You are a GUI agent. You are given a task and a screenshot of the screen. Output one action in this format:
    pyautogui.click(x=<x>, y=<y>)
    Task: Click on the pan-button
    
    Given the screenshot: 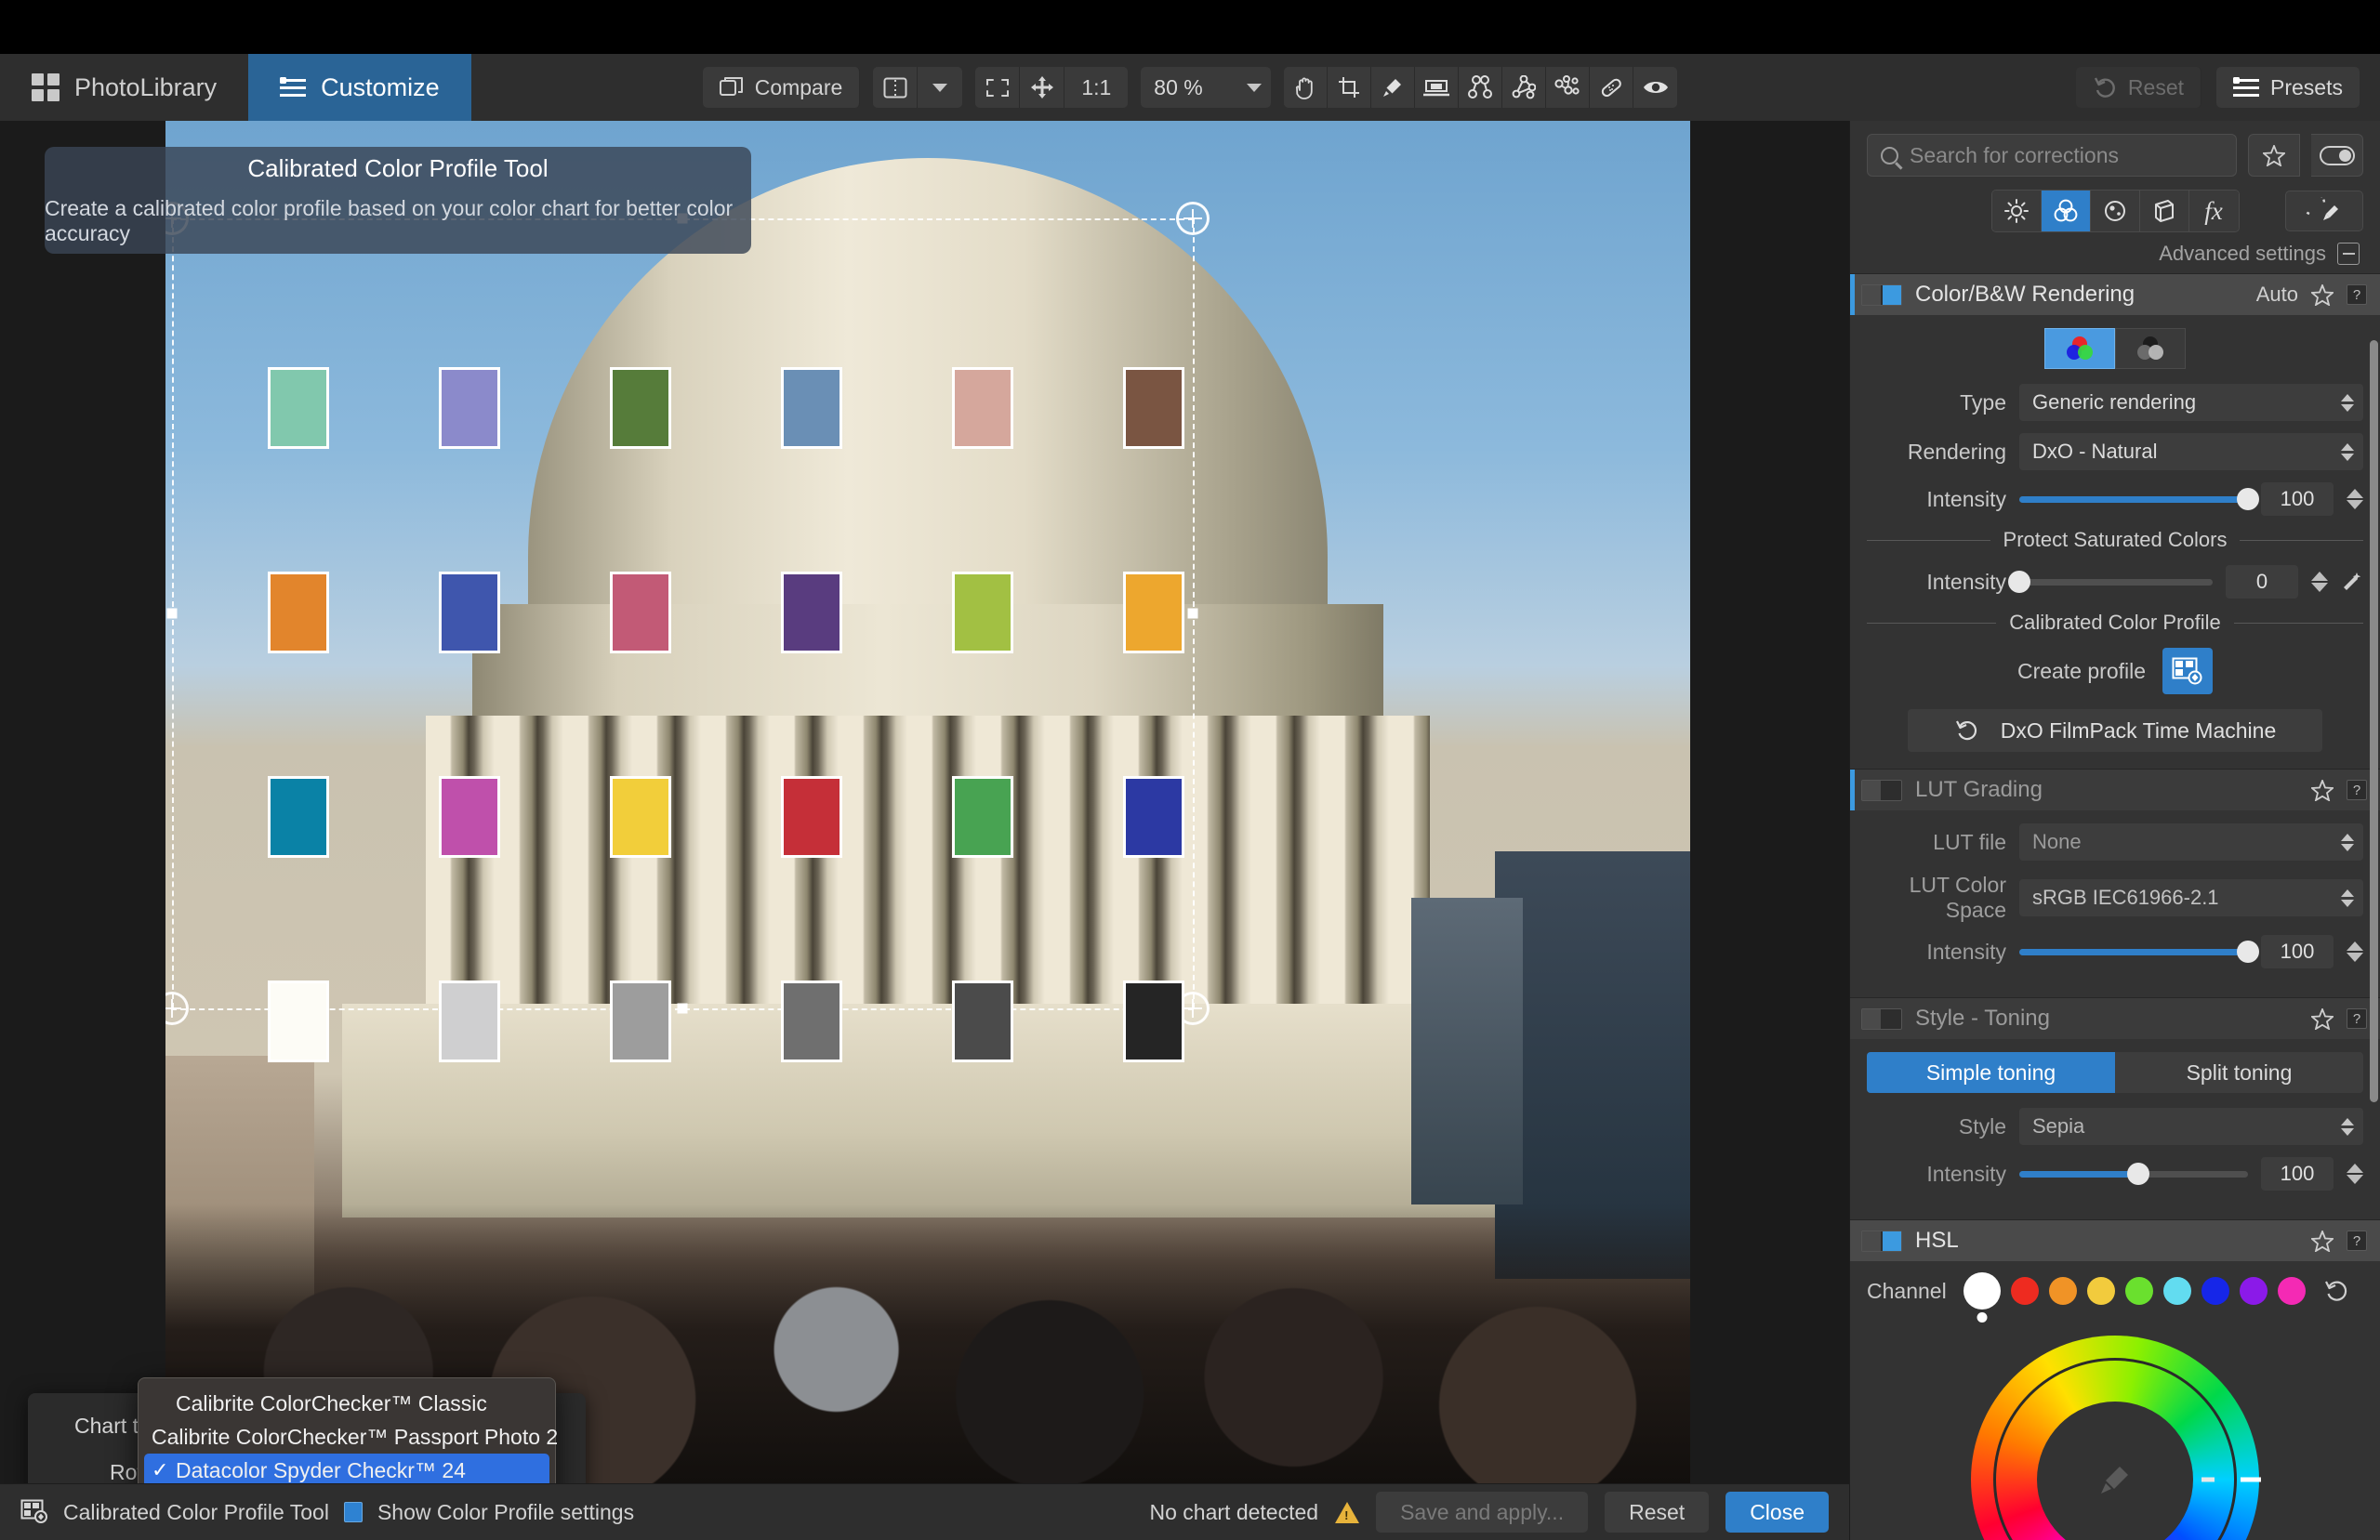 What is the action you would take?
    pyautogui.click(x=1042, y=87)
    